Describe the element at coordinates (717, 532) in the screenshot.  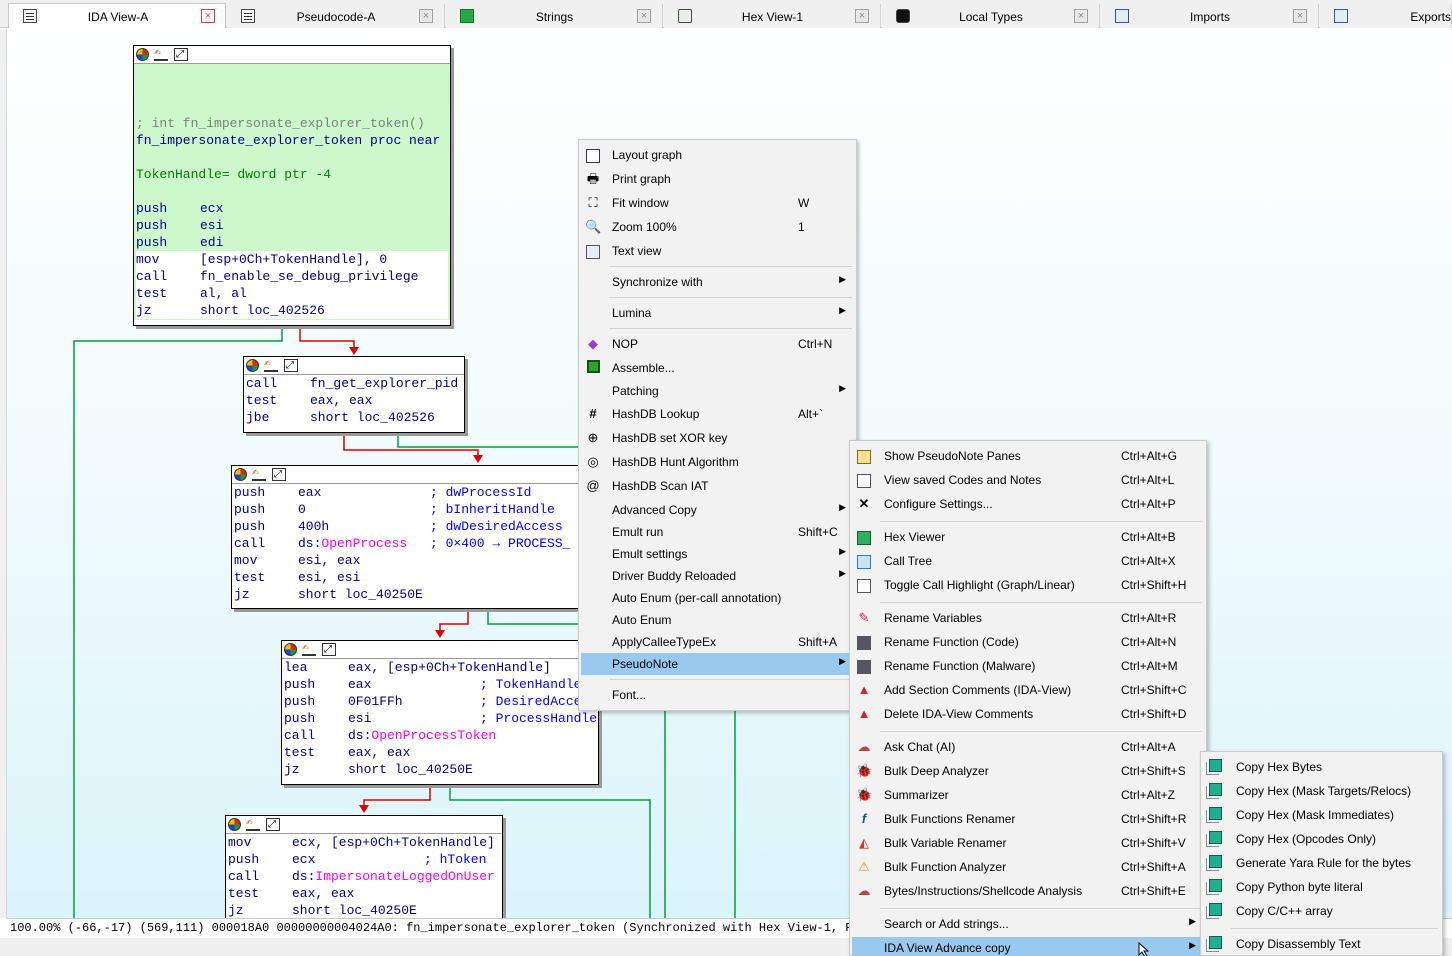
I see `menu-item-emult-run: Emult run Shift+C` at that location.